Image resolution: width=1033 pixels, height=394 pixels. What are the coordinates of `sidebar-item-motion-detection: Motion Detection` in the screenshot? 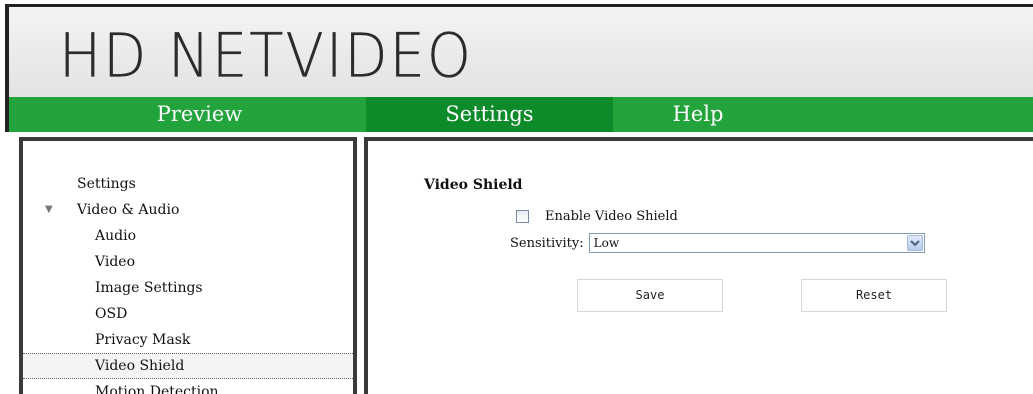 It's located at (188, 386).